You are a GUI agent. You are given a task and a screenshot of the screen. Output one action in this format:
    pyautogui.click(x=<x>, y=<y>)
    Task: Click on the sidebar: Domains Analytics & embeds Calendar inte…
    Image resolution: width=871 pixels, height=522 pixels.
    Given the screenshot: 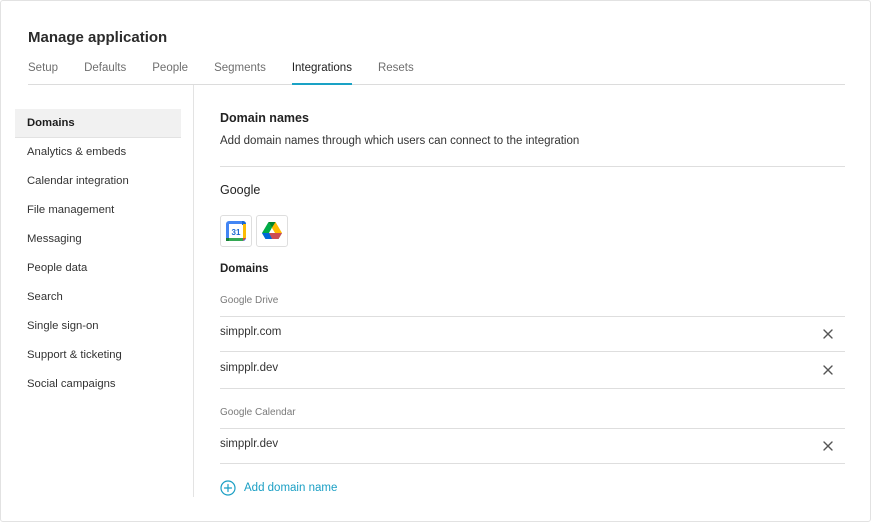 What is the action you would take?
    pyautogui.click(x=98, y=254)
    